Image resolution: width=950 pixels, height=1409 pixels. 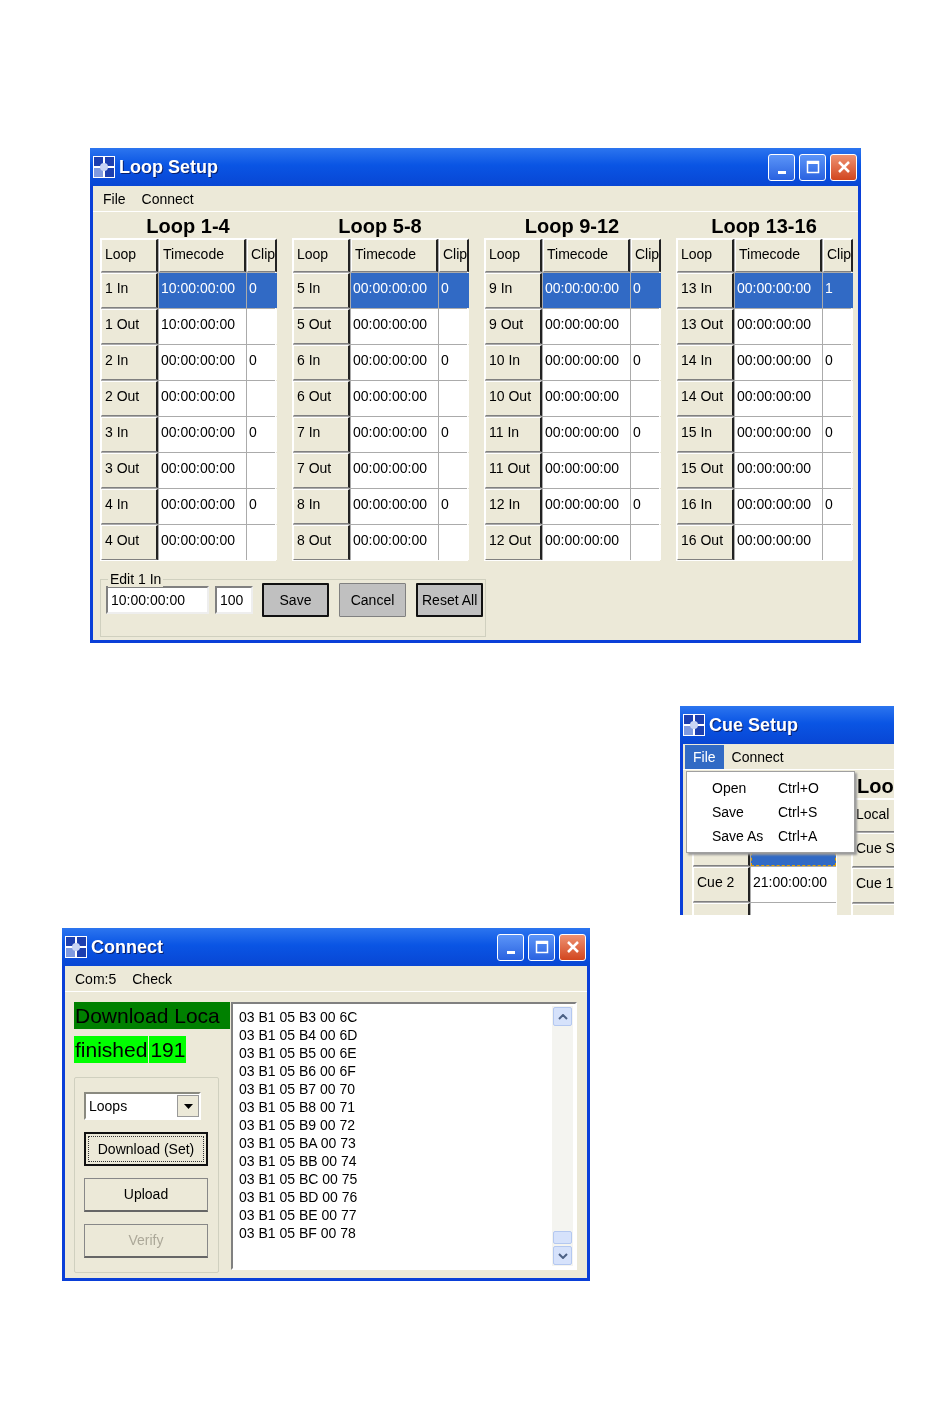 What do you see at coordinates (705, 506) in the screenshot?
I see `row-header: 16 In` at bounding box center [705, 506].